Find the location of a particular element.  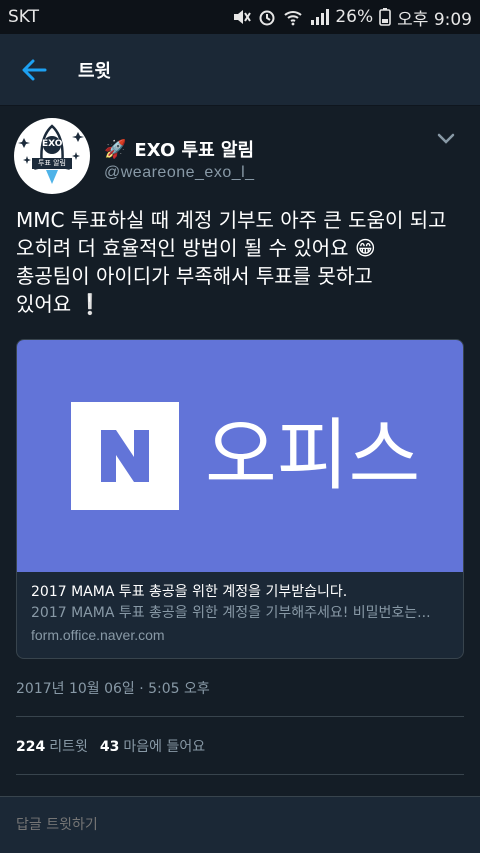

author-handle: @weareone_exo_l_ is located at coordinates (179, 173).